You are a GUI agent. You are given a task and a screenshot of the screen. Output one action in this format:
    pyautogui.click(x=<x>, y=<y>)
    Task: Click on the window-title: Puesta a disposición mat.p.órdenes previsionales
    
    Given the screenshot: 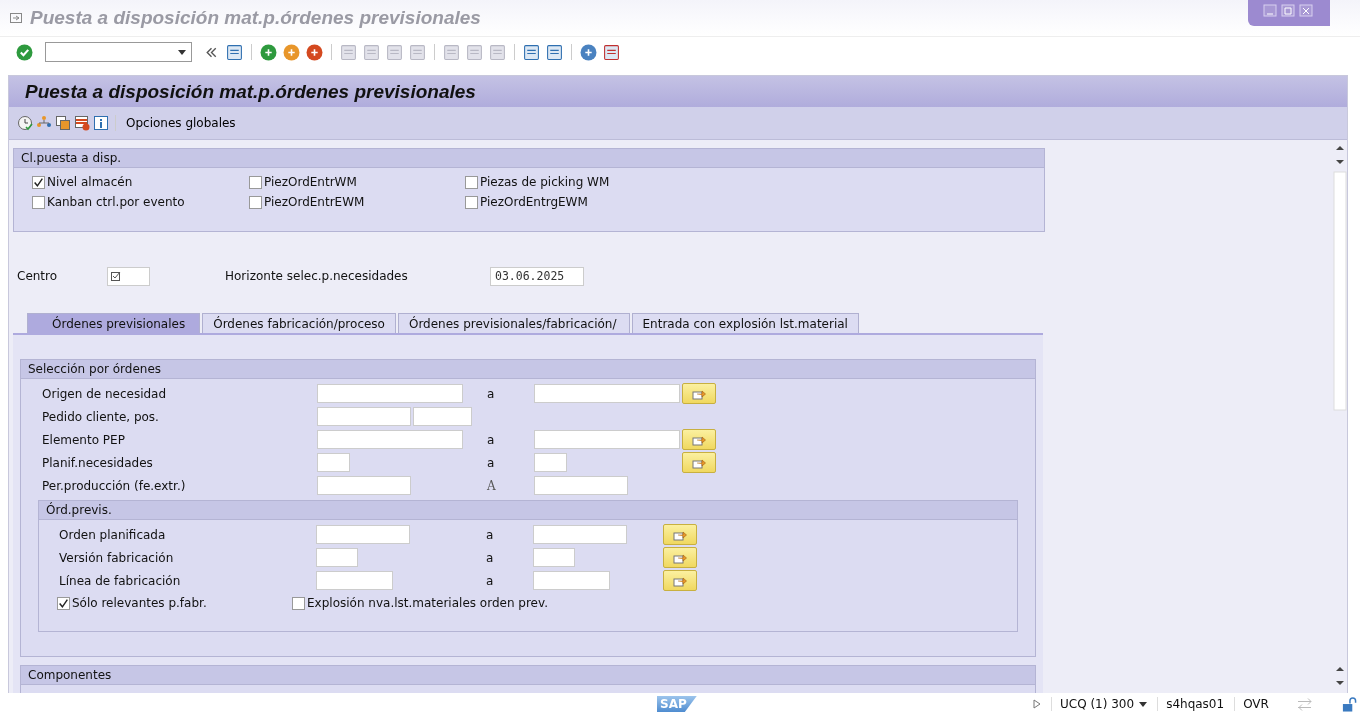 What is the action you would take?
    pyautogui.click(x=255, y=18)
    